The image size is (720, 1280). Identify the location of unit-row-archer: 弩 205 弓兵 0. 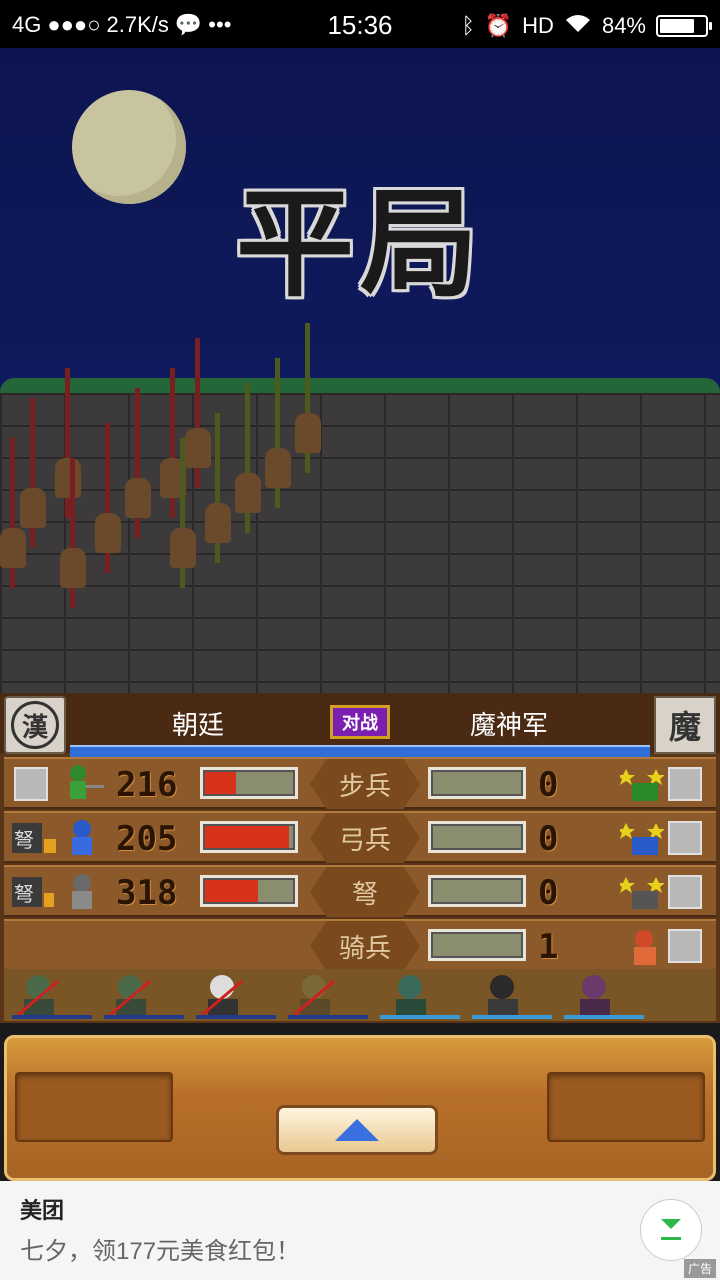
(360, 837).